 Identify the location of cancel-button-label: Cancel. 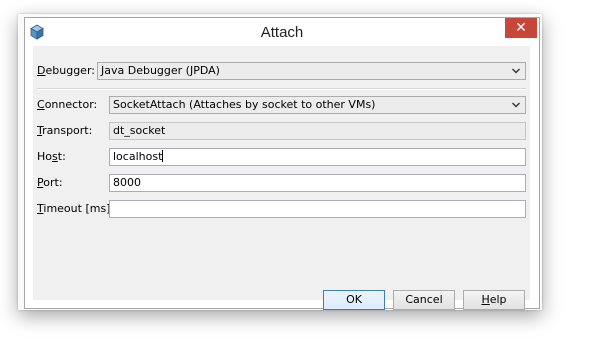
(424, 299).